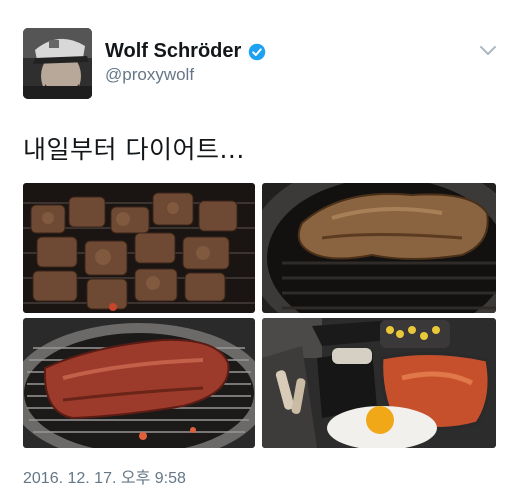 The image size is (512, 502). I want to click on avatar, so click(57, 63).